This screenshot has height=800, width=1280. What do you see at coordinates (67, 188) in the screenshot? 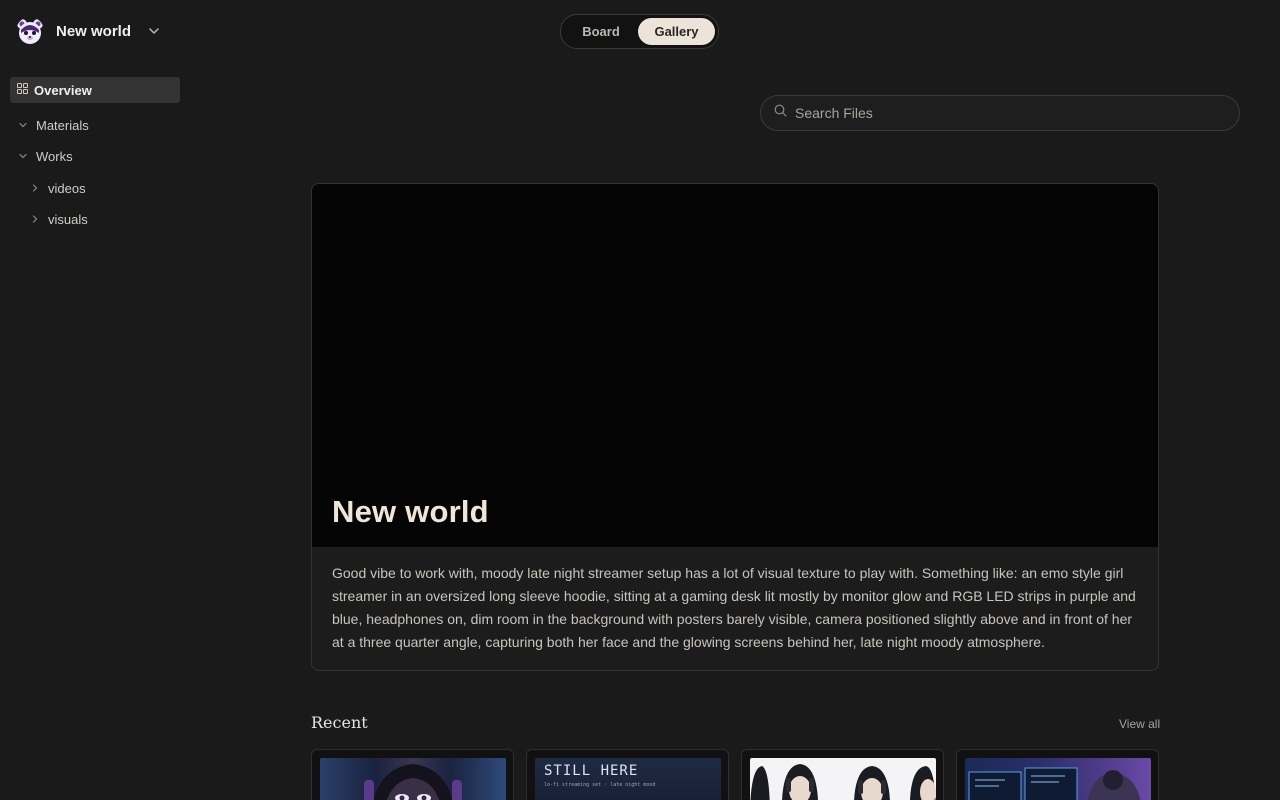
I see `sidebar-item-label: videos` at bounding box center [67, 188].